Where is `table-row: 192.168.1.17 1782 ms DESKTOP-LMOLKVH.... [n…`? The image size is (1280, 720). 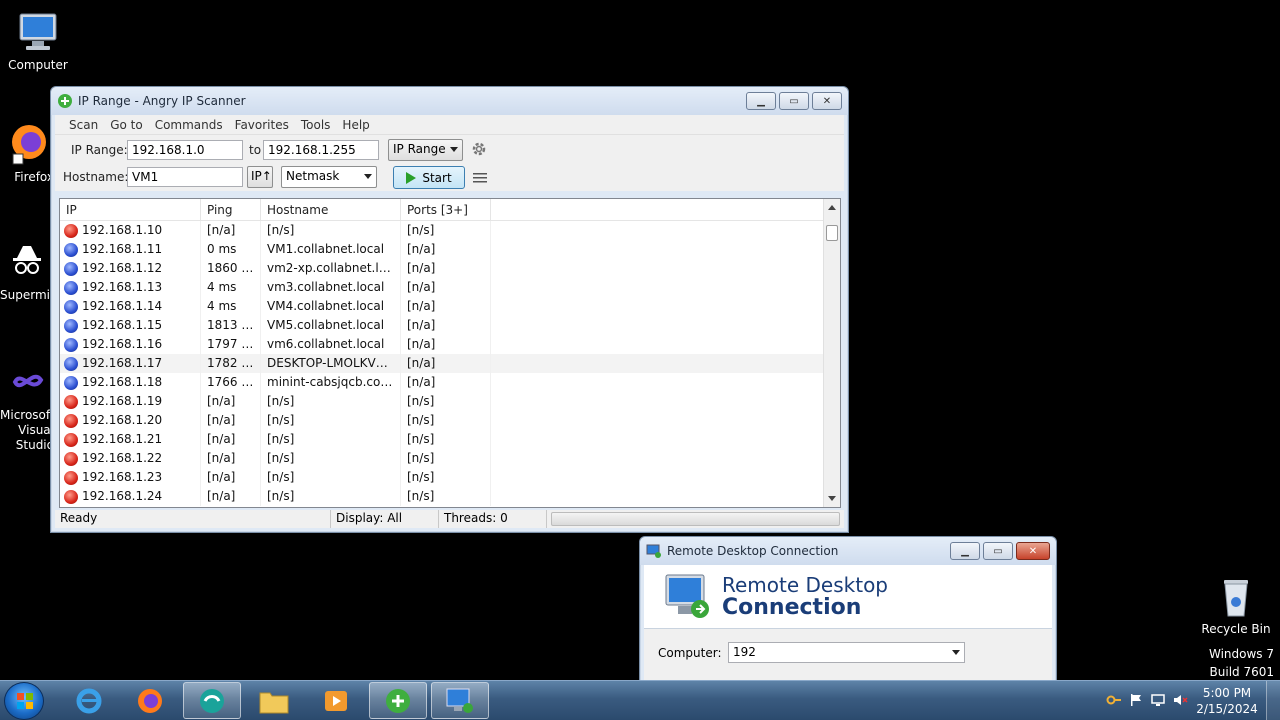
table-row: 192.168.1.17 1782 ms DESKTOP-LMOLKVH.... [n… is located at coordinates (450, 363).